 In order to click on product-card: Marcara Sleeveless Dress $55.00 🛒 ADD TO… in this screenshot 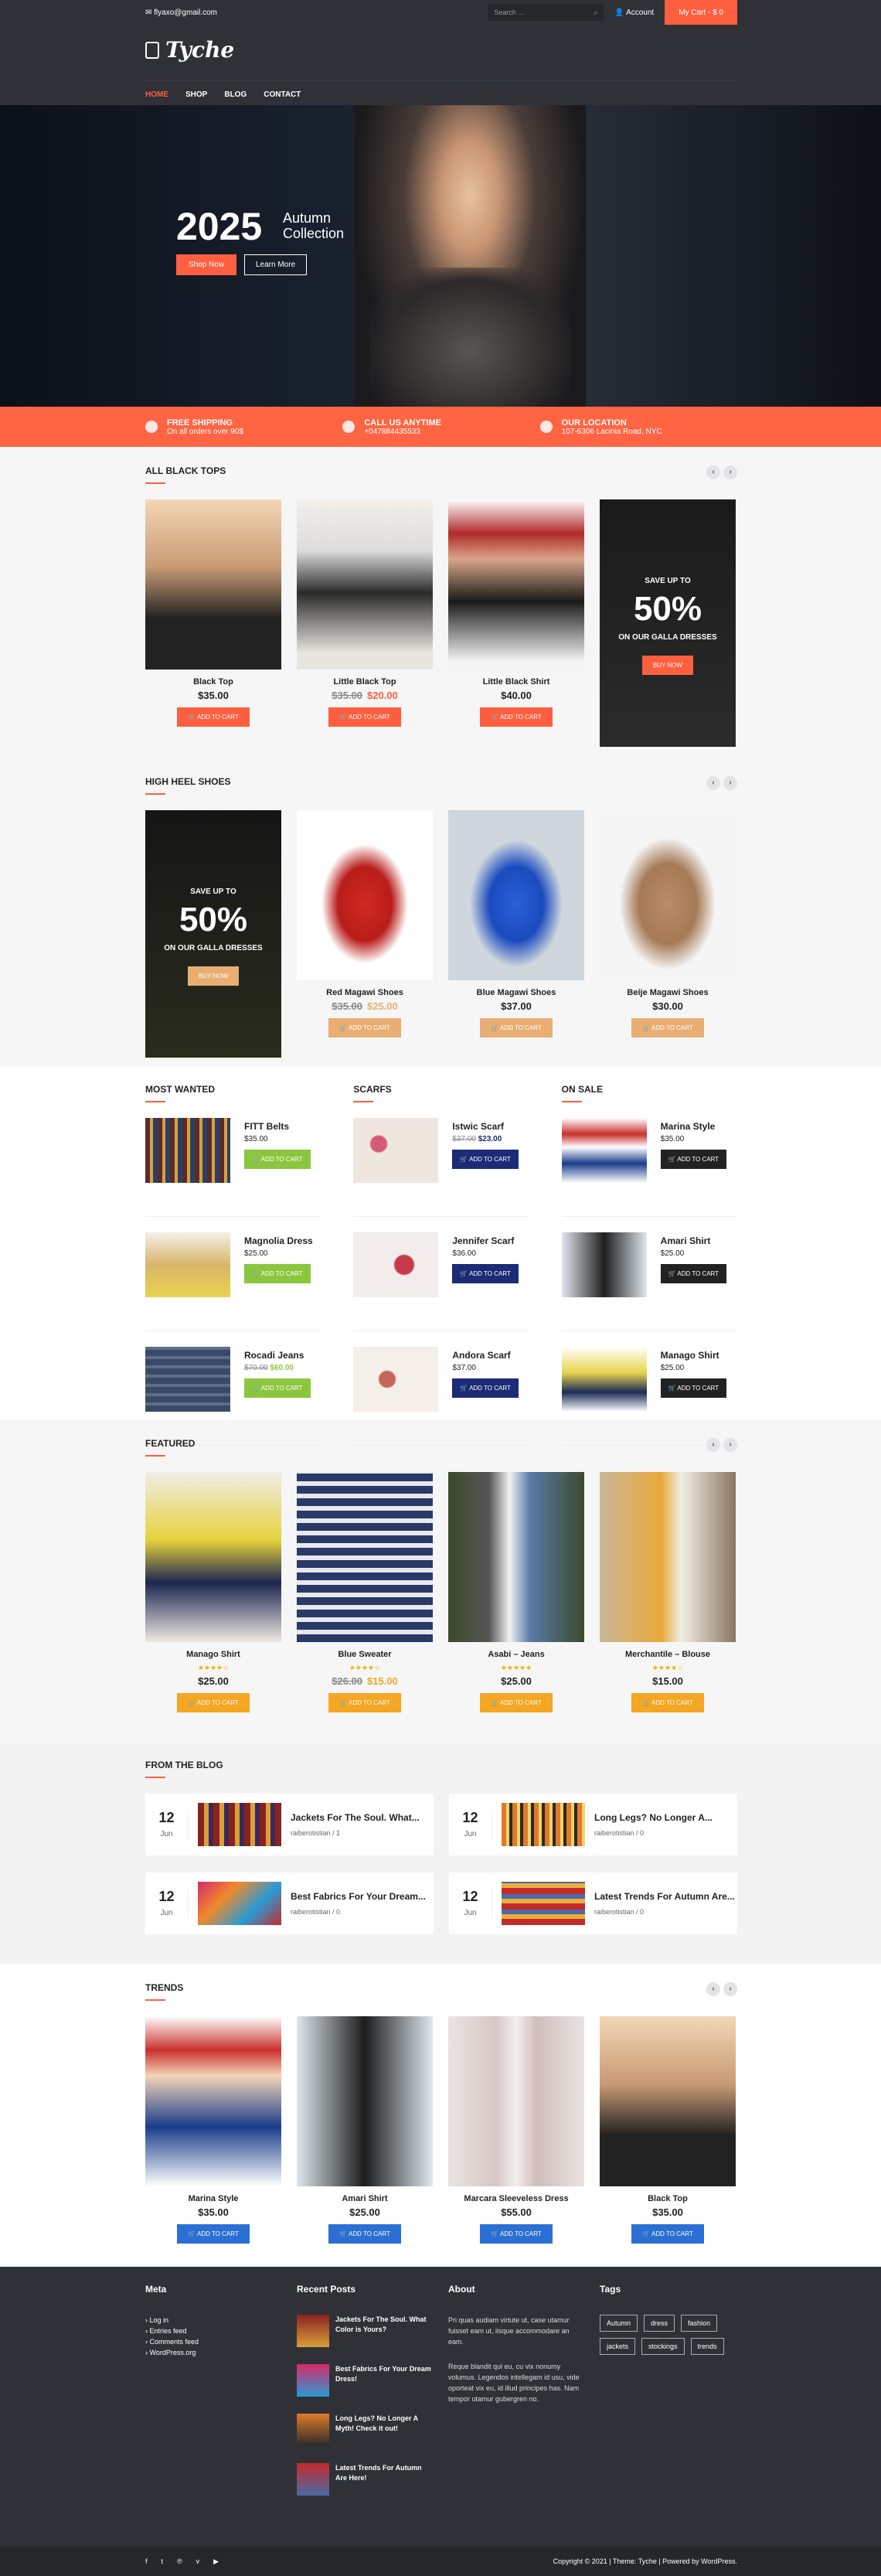, I will do `click(516, 2130)`.